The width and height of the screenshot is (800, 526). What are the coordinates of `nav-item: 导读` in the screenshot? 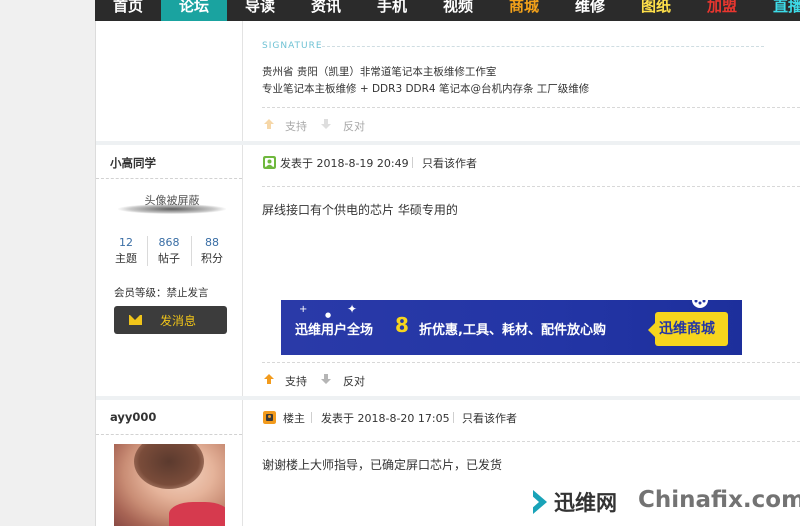 It's located at (260, 10).